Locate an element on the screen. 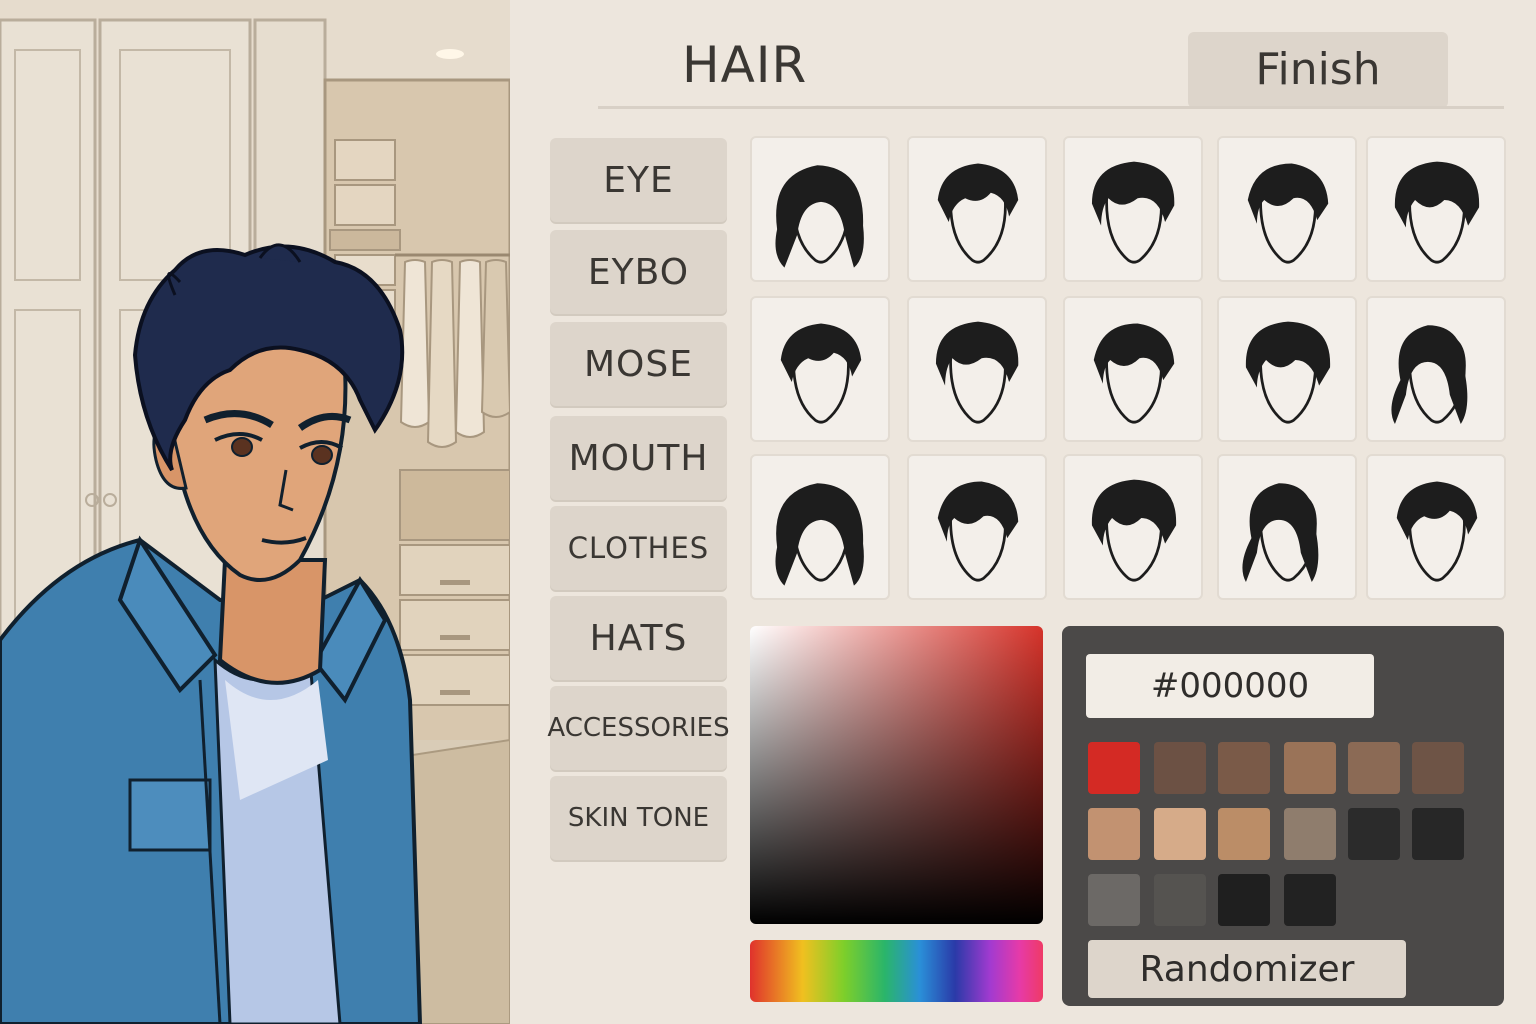 The height and width of the screenshot is (1024, 1536). swatch-panel: #000000 Randomizer is located at coordinates (1283, 816).